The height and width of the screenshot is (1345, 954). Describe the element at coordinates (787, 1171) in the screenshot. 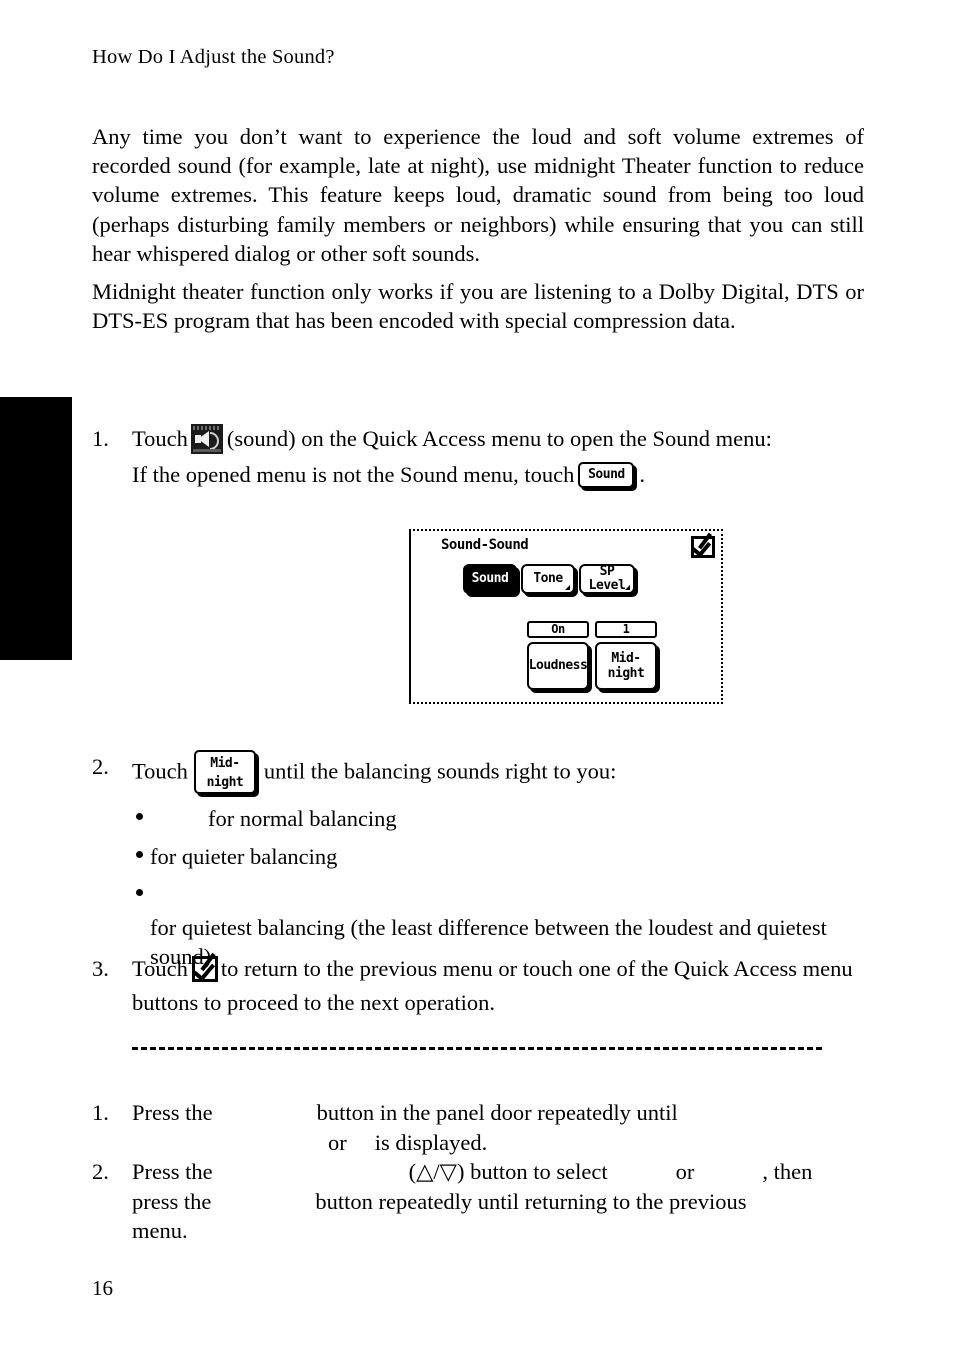

I see `remote-step-2-seg4: , then` at that location.